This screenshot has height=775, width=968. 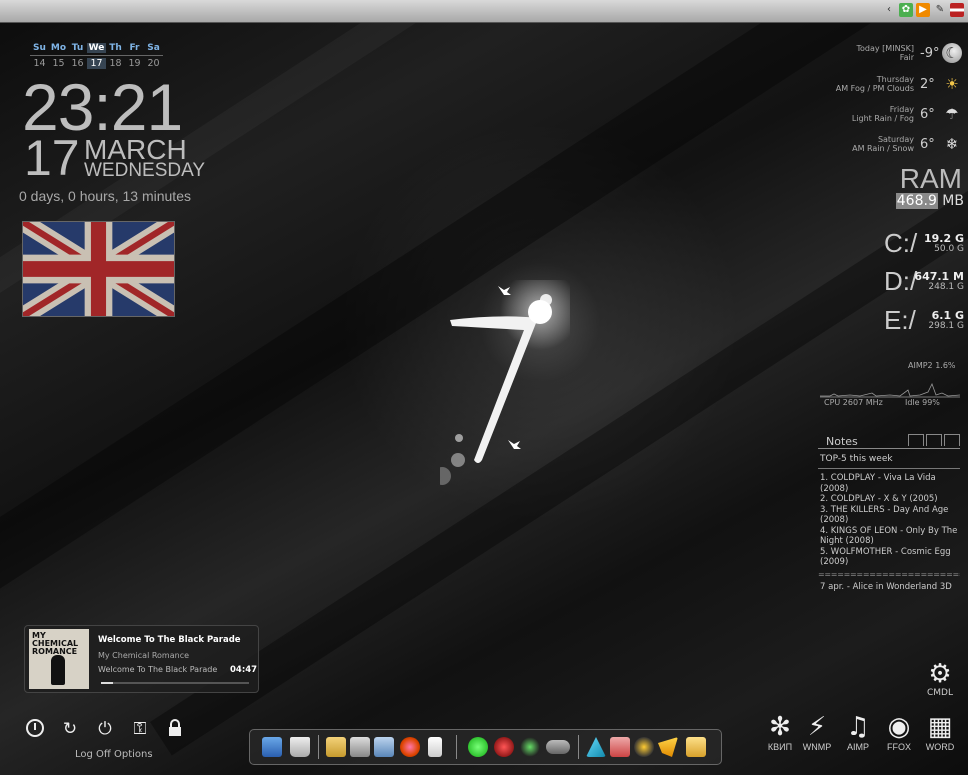 I want to click on calendar-weekdays: Su Mo Tu We Th Fr Sa, so click(x=96, y=48).